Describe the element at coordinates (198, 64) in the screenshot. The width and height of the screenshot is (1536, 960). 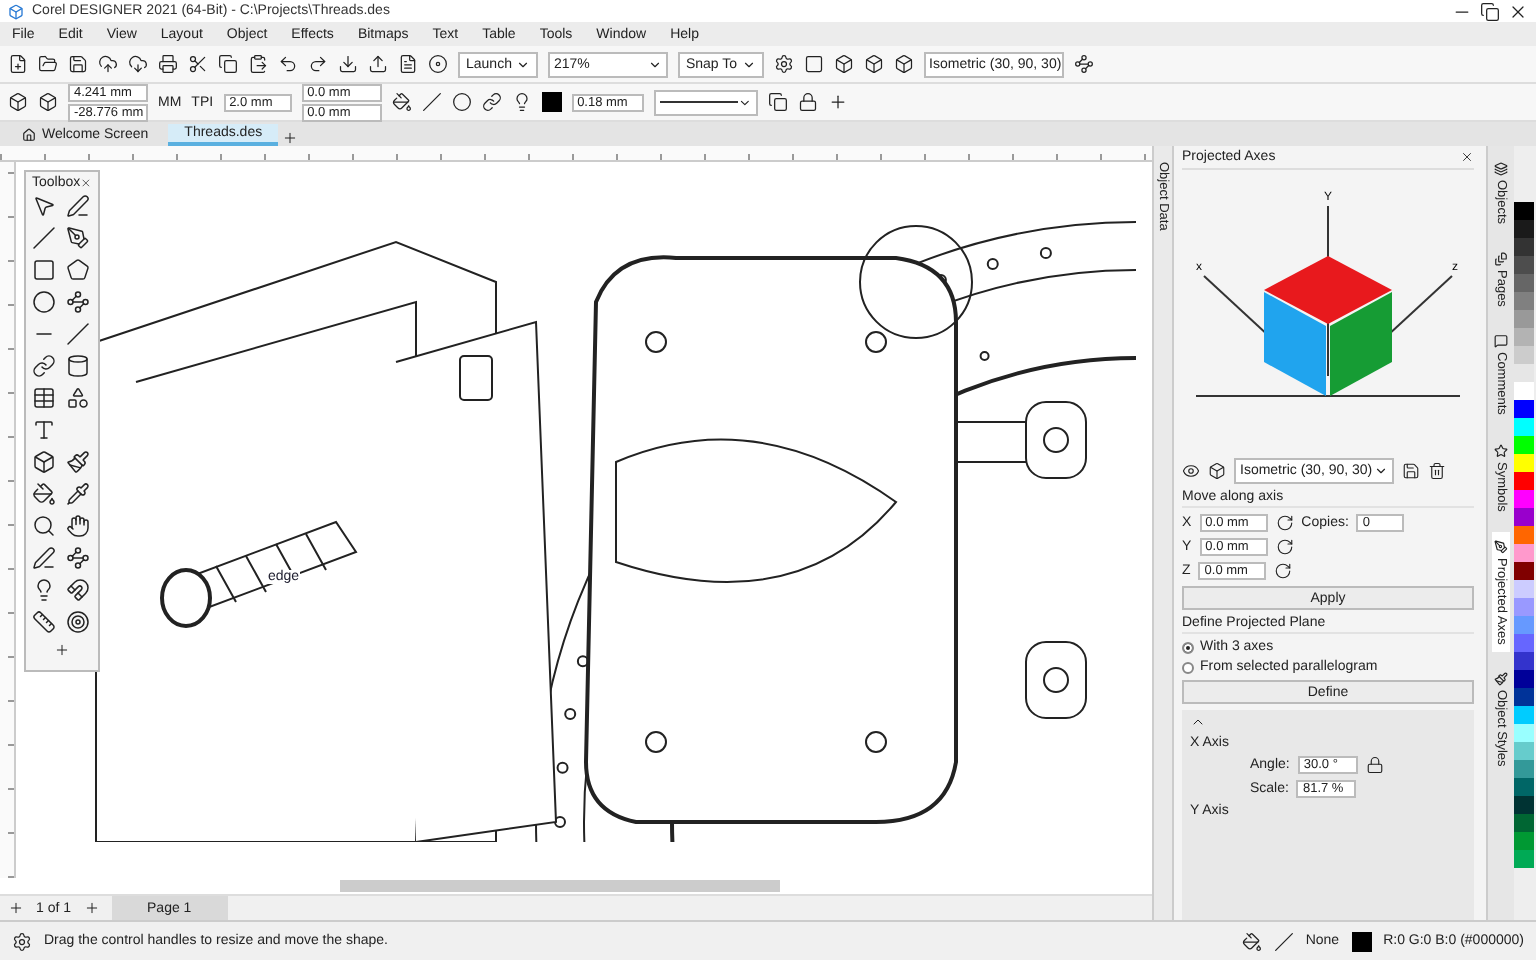
I see `cut-icon` at that location.